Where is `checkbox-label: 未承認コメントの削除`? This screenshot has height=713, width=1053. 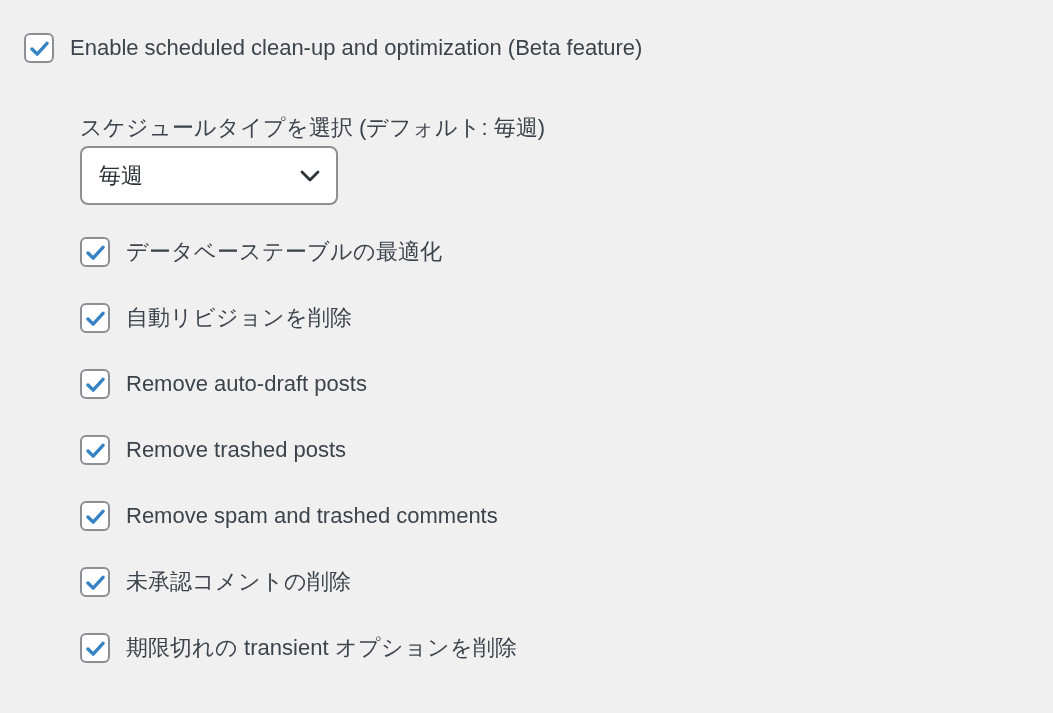 checkbox-label: 未承認コメントの削除 is located at coordinates (238, 582).